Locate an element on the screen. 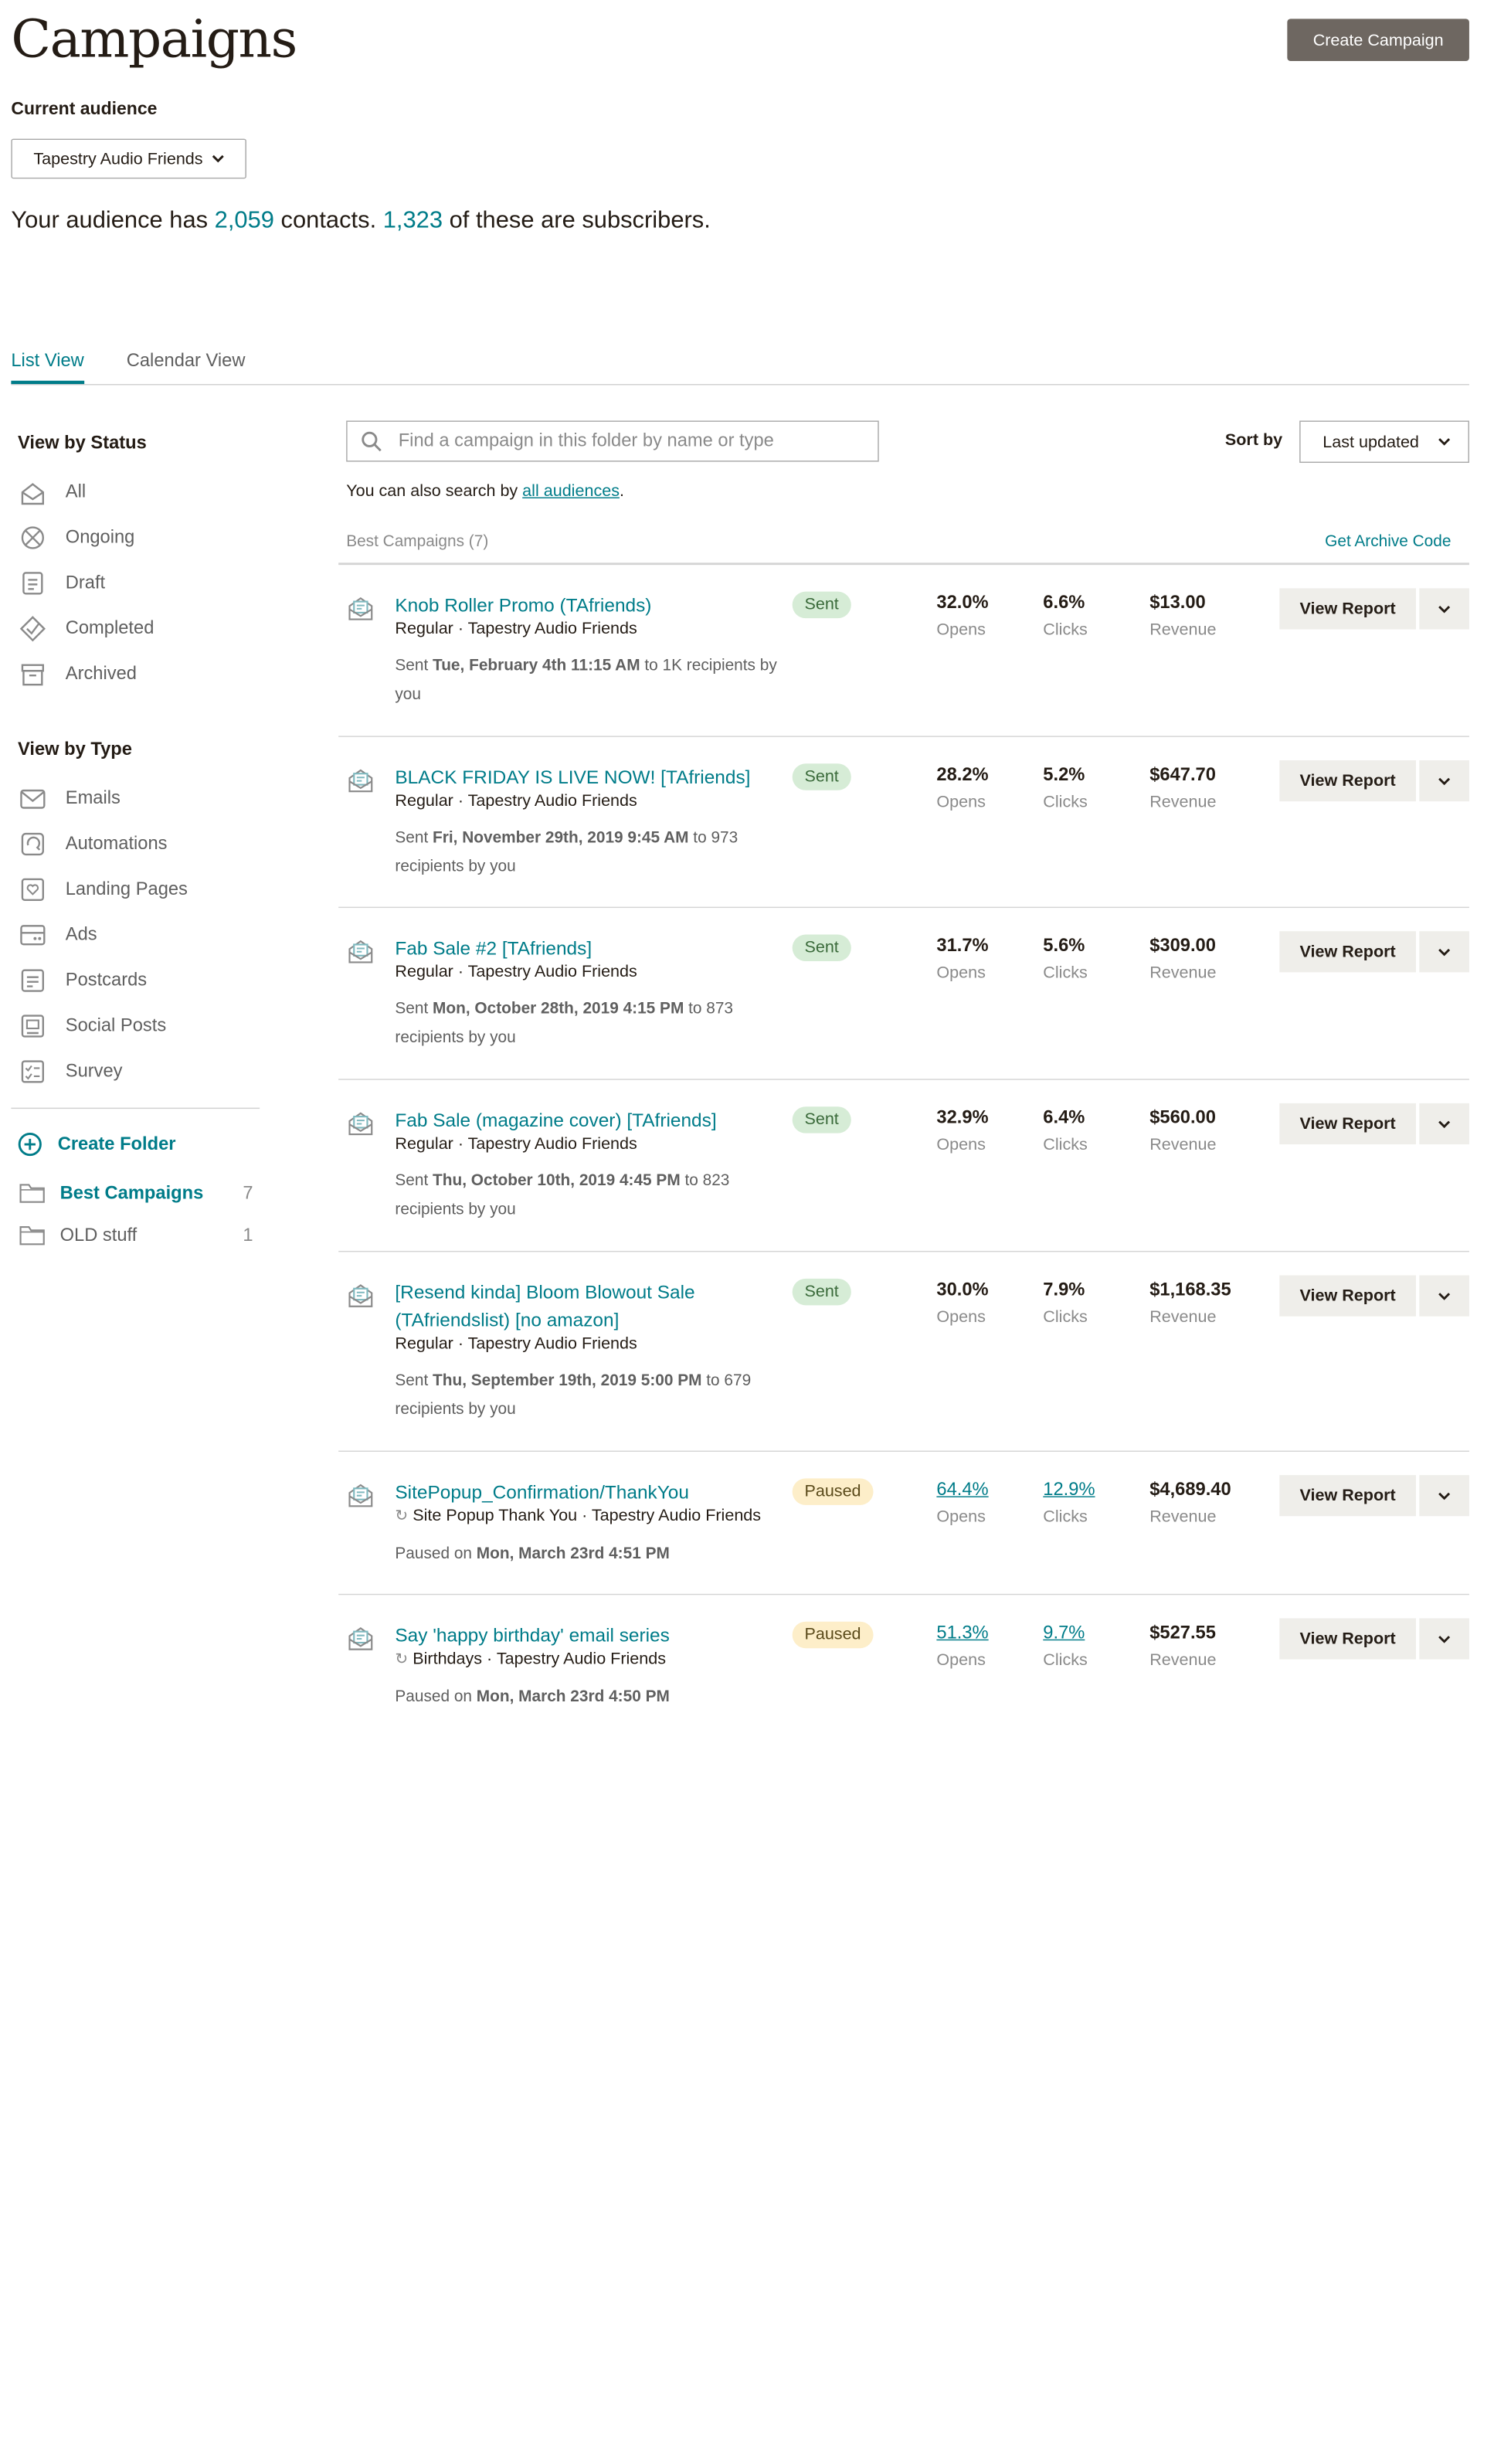 The height and width of the screenshot is (2464, 1494). sidebar-item-label: Postcards is located at coordinates (107, 979).